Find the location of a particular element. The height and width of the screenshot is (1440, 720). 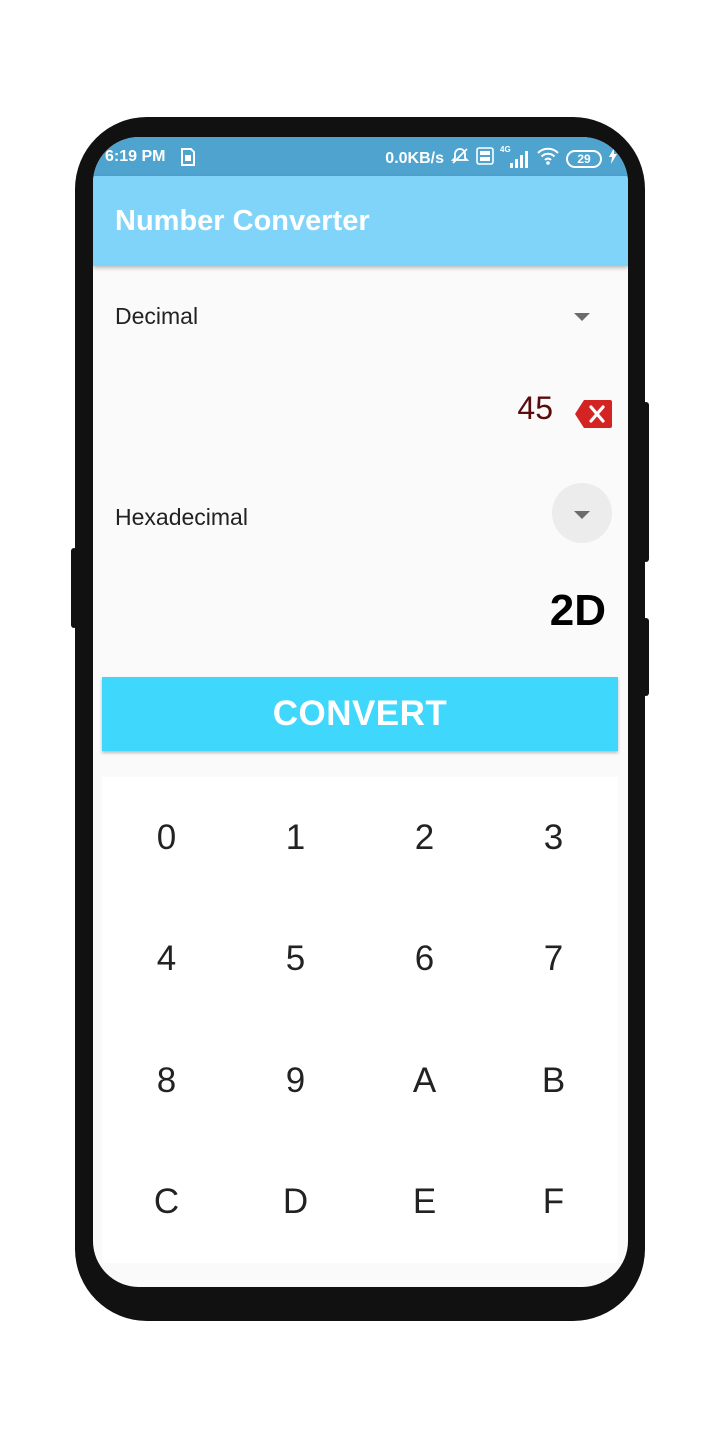

keypad-key: 8 is located at coordinates (166, 1081).